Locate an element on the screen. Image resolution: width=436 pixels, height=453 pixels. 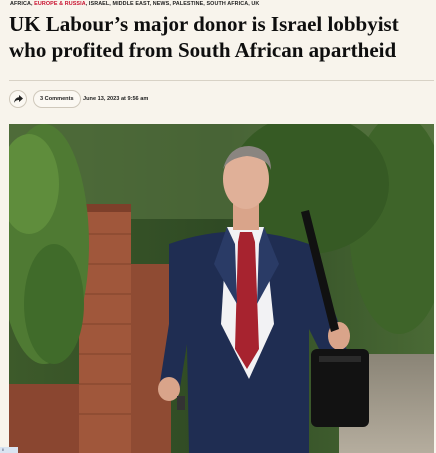
category-palestine: PALESTINE is located at coordinates (188, 4).